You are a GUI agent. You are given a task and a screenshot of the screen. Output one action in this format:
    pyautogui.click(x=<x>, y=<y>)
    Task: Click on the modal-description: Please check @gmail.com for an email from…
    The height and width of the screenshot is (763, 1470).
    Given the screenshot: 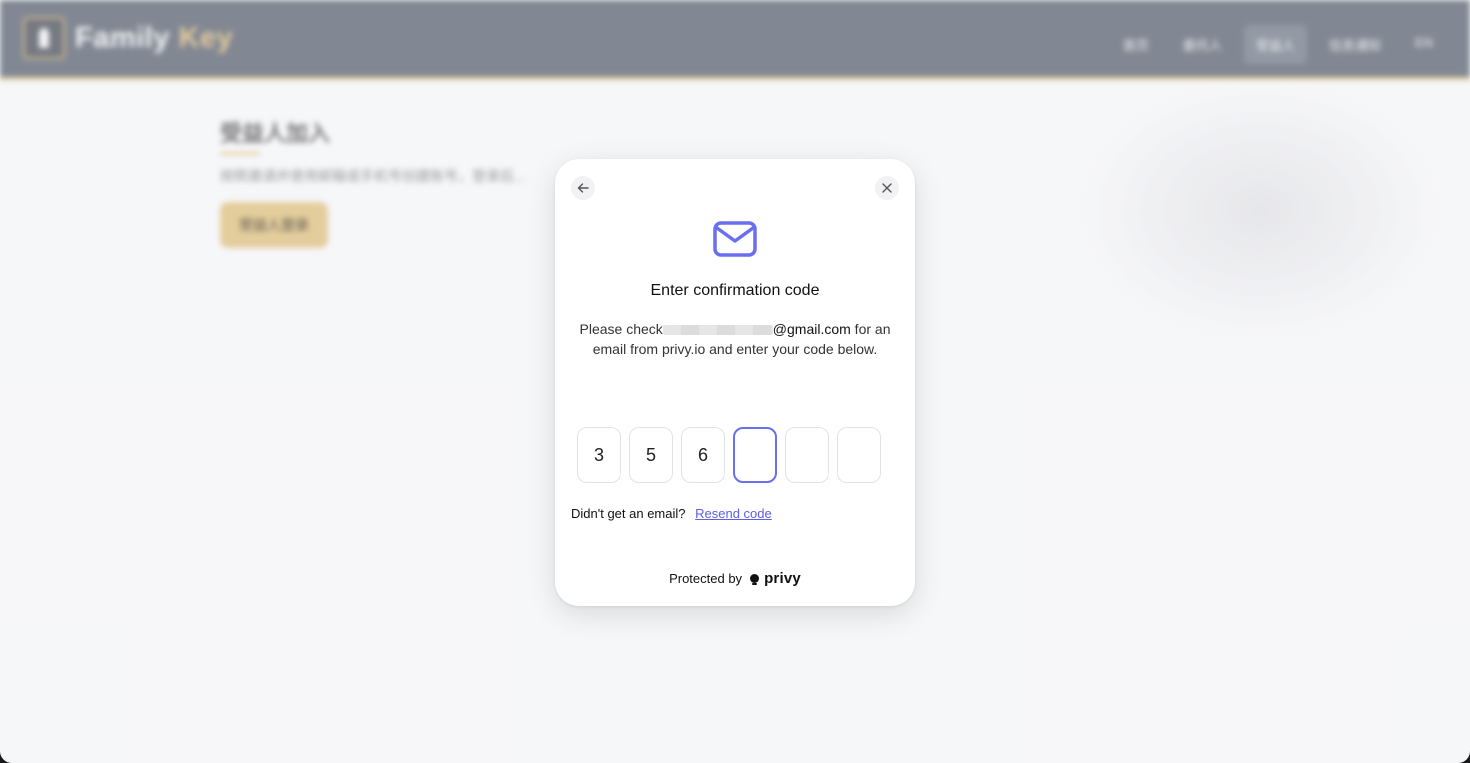 What is the action you would take?
    pyautogui.click(x=735, y=339)
    